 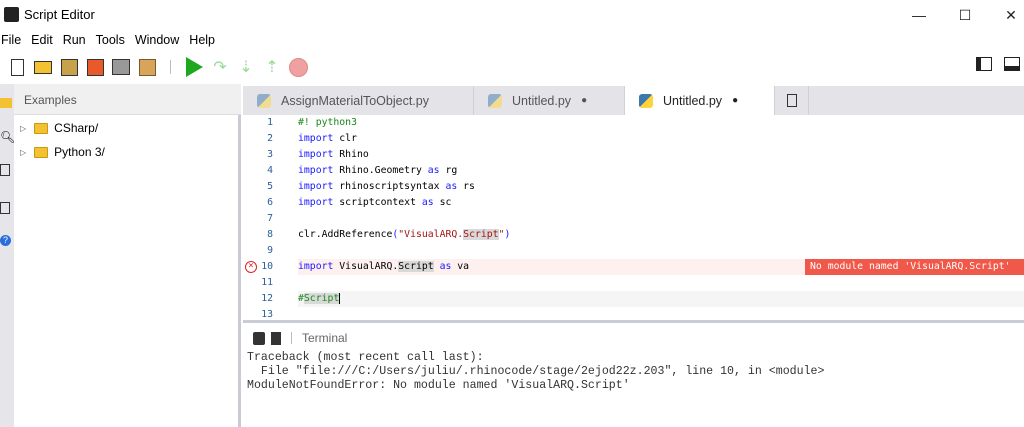 I want to click on tab-assign-material: AssignMaterialToObject.py, so click(x=358, y=100).